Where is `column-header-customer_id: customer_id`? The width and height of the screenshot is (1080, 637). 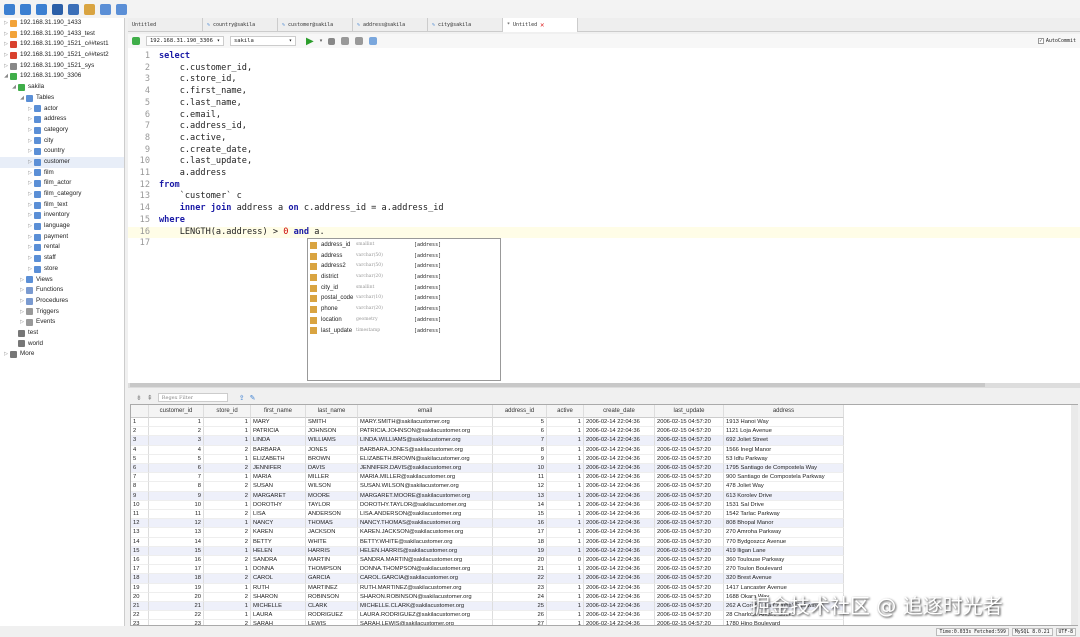 column-header-customer_id: customer_id is located at coordinates (176, 411).